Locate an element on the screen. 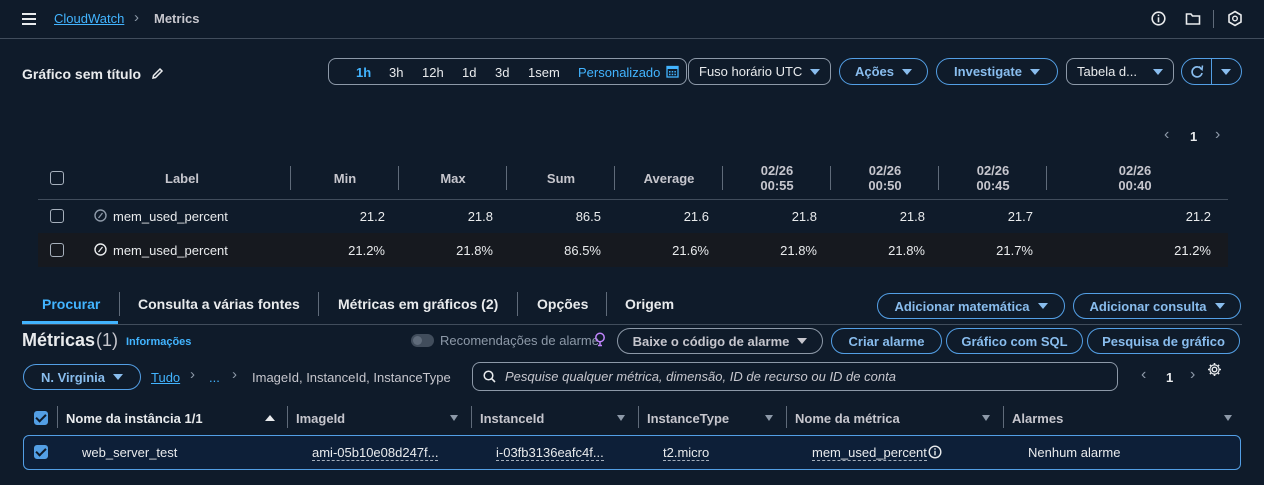 This screenshot has height=485, width=1264. menu-icon is located at coordinates (29, 19).